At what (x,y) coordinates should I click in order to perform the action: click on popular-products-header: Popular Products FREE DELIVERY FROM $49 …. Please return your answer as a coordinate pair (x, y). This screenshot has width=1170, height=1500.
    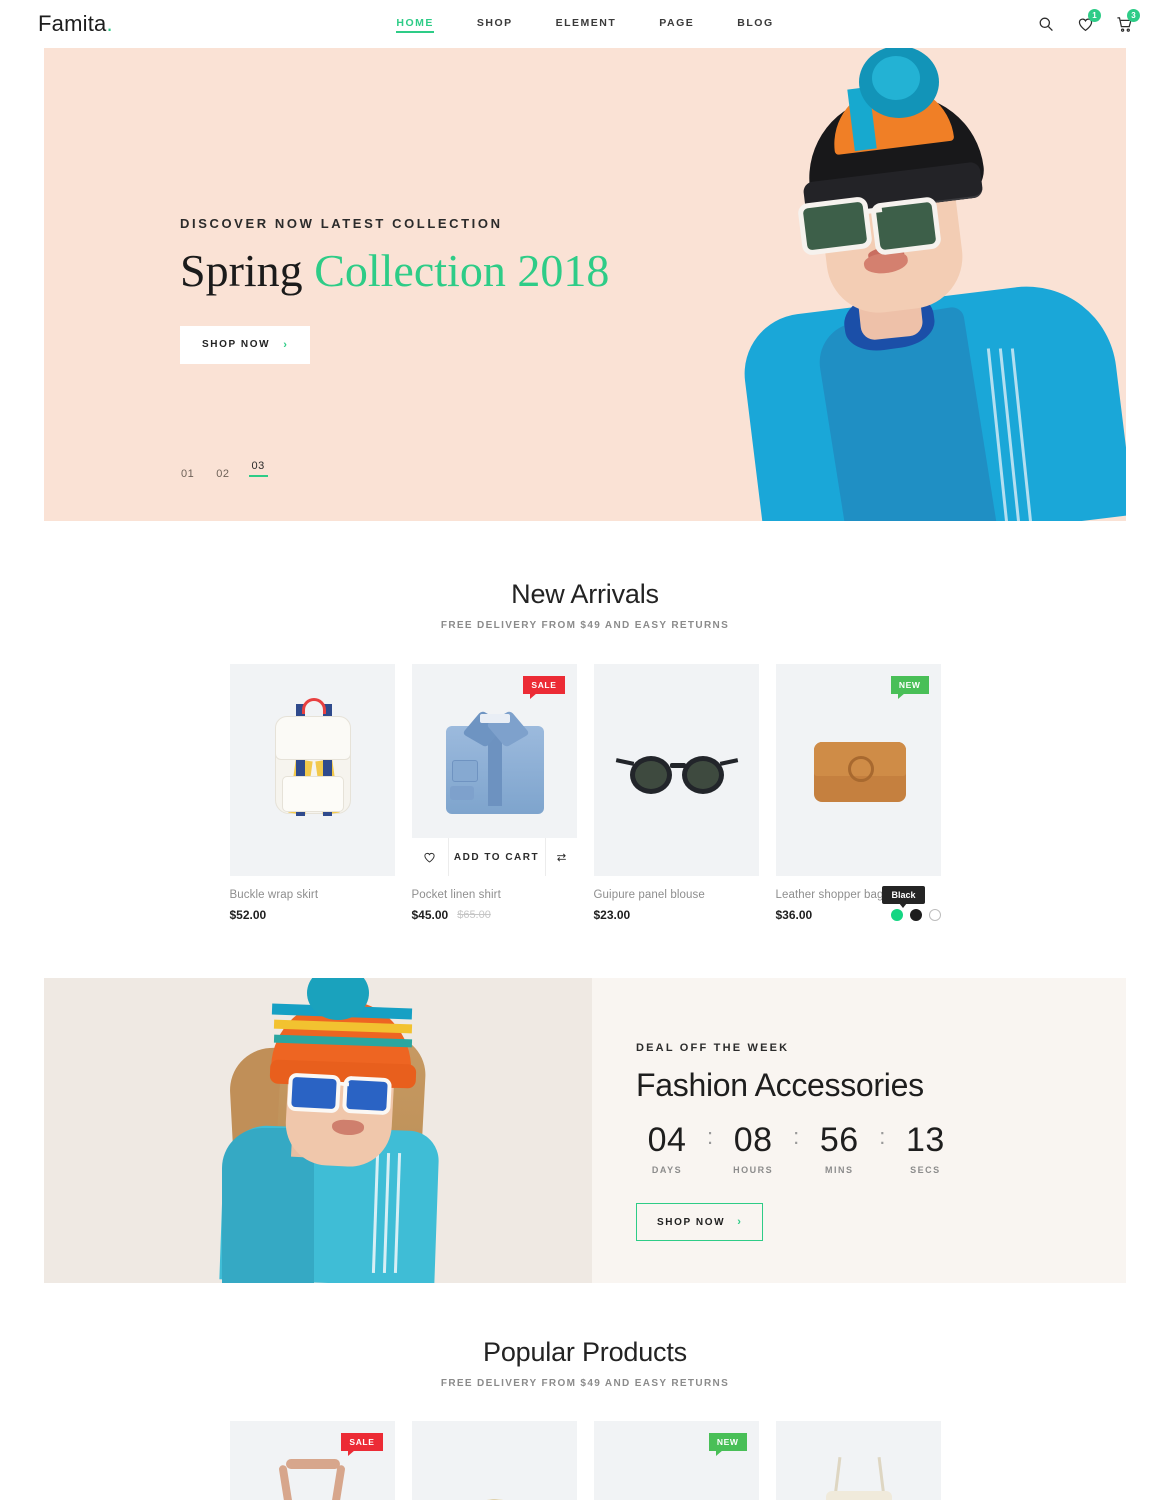
    Looking at the image, I should click on (585, 1363).